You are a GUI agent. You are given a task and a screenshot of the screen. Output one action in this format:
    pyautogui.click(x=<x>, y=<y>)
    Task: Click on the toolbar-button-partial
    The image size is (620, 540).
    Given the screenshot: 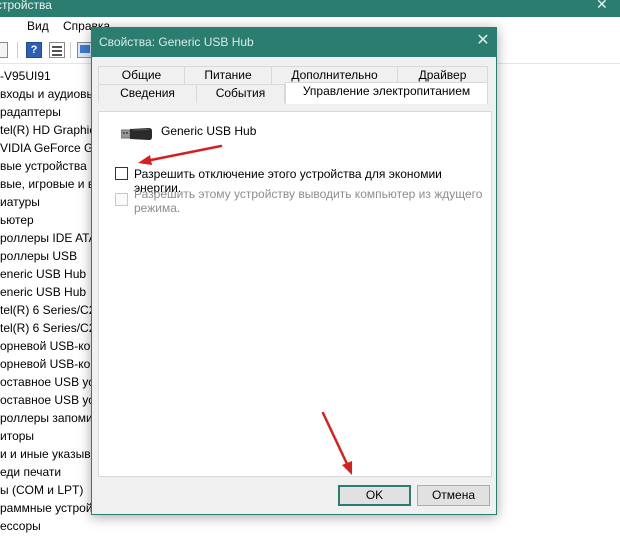 What is the action you would take?
    pyautogui.click(x=4, y=50)
    